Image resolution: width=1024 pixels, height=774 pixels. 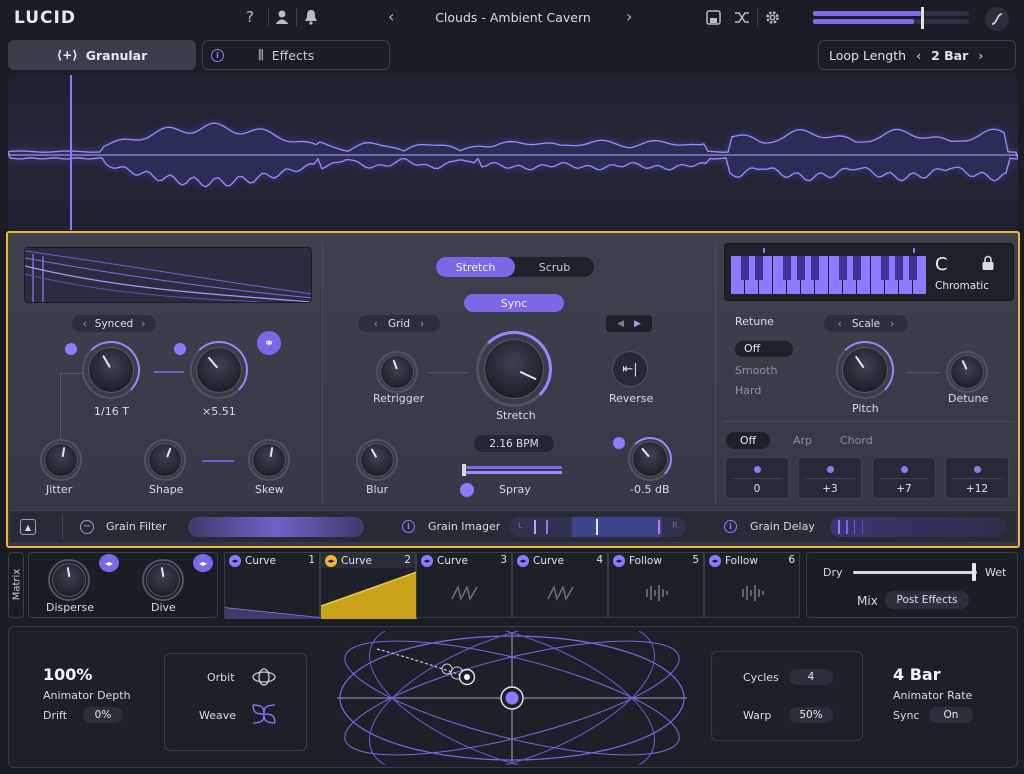 I want to click on bell-icon, so click(x=311, y=17).